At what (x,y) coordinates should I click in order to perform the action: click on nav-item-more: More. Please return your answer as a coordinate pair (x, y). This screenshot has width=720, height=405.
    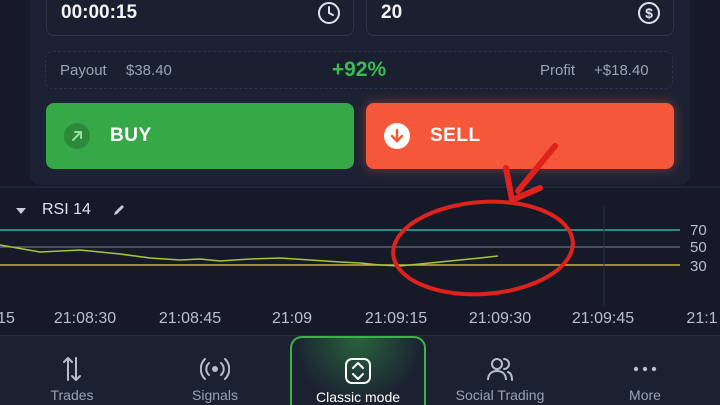
    Looking at the image, I should click on (645, 370).